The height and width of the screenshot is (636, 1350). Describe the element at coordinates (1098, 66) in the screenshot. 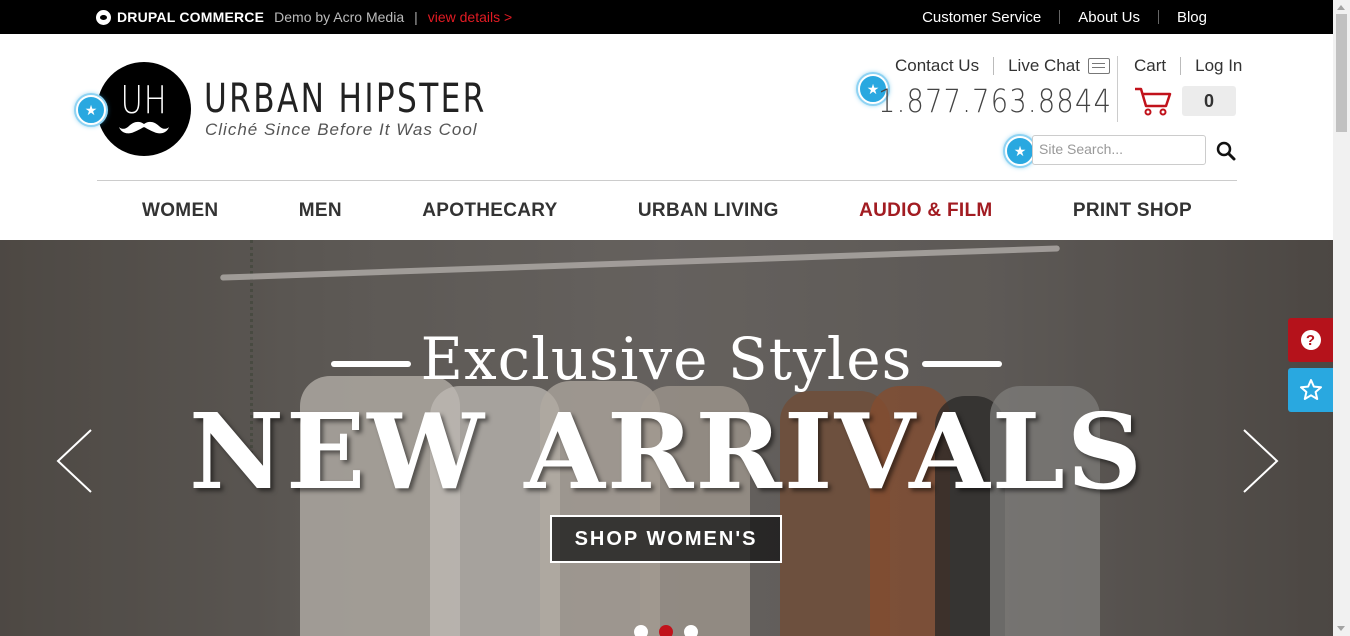

I see `chat-bubble-icon` at that location.